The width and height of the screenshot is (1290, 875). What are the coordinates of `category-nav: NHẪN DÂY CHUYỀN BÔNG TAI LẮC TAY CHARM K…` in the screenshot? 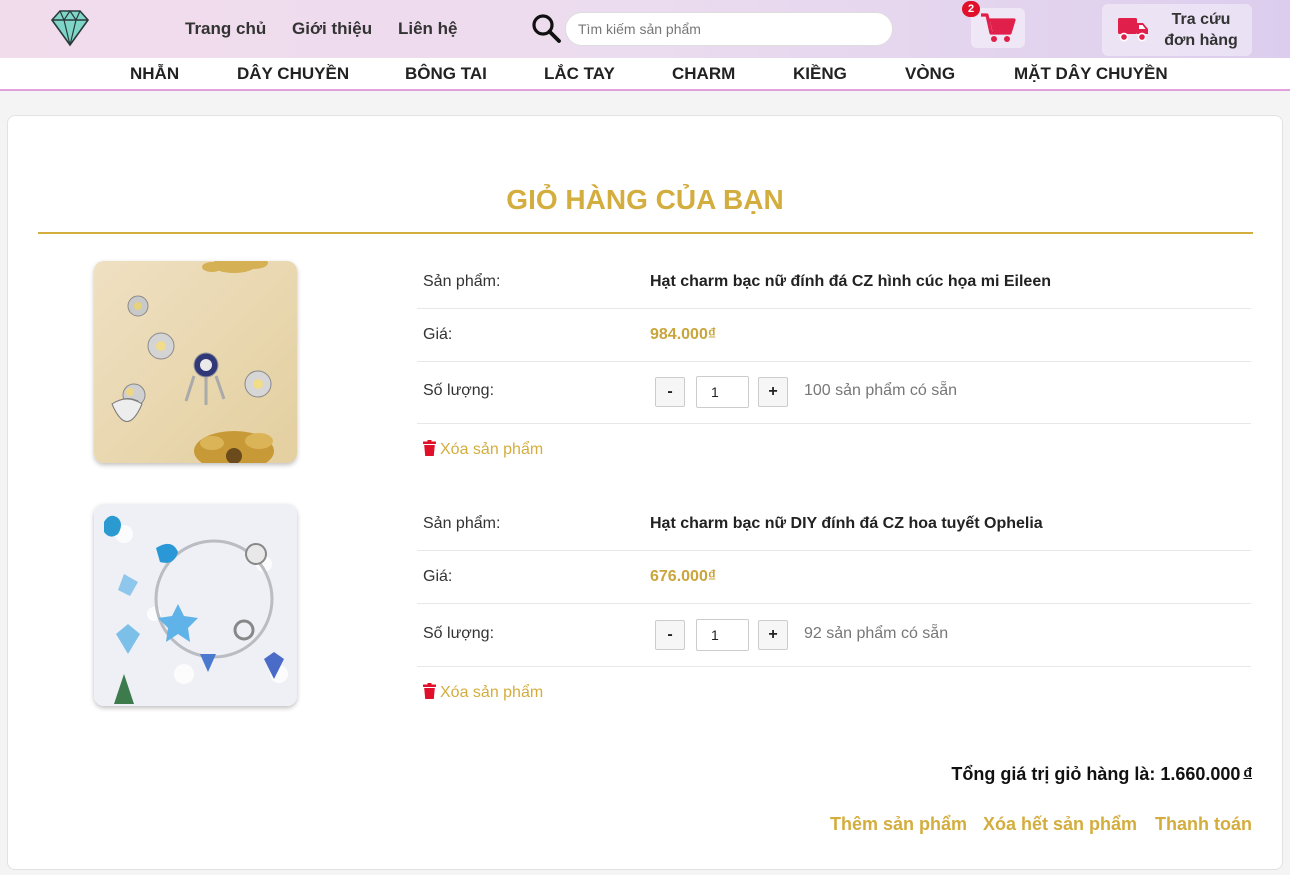 It's located at (645, 74).